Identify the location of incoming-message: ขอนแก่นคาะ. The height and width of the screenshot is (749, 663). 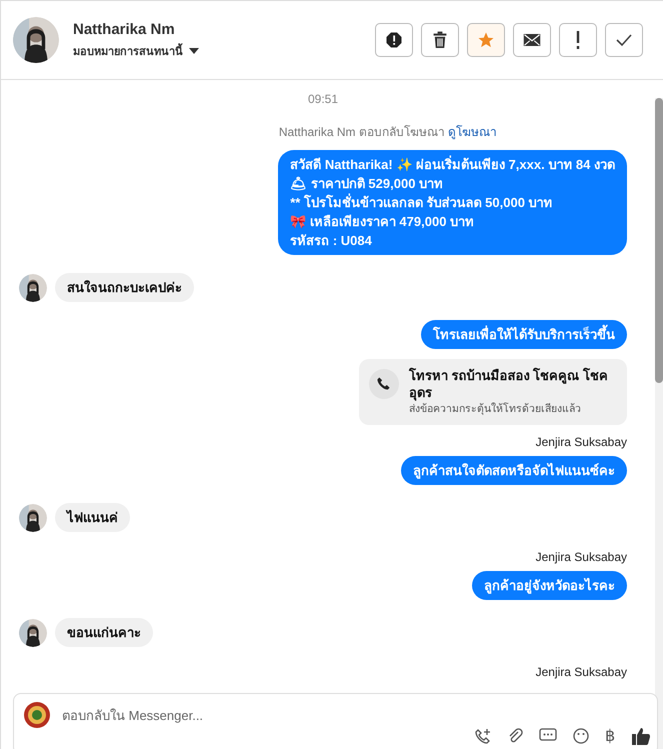
(104, 632).